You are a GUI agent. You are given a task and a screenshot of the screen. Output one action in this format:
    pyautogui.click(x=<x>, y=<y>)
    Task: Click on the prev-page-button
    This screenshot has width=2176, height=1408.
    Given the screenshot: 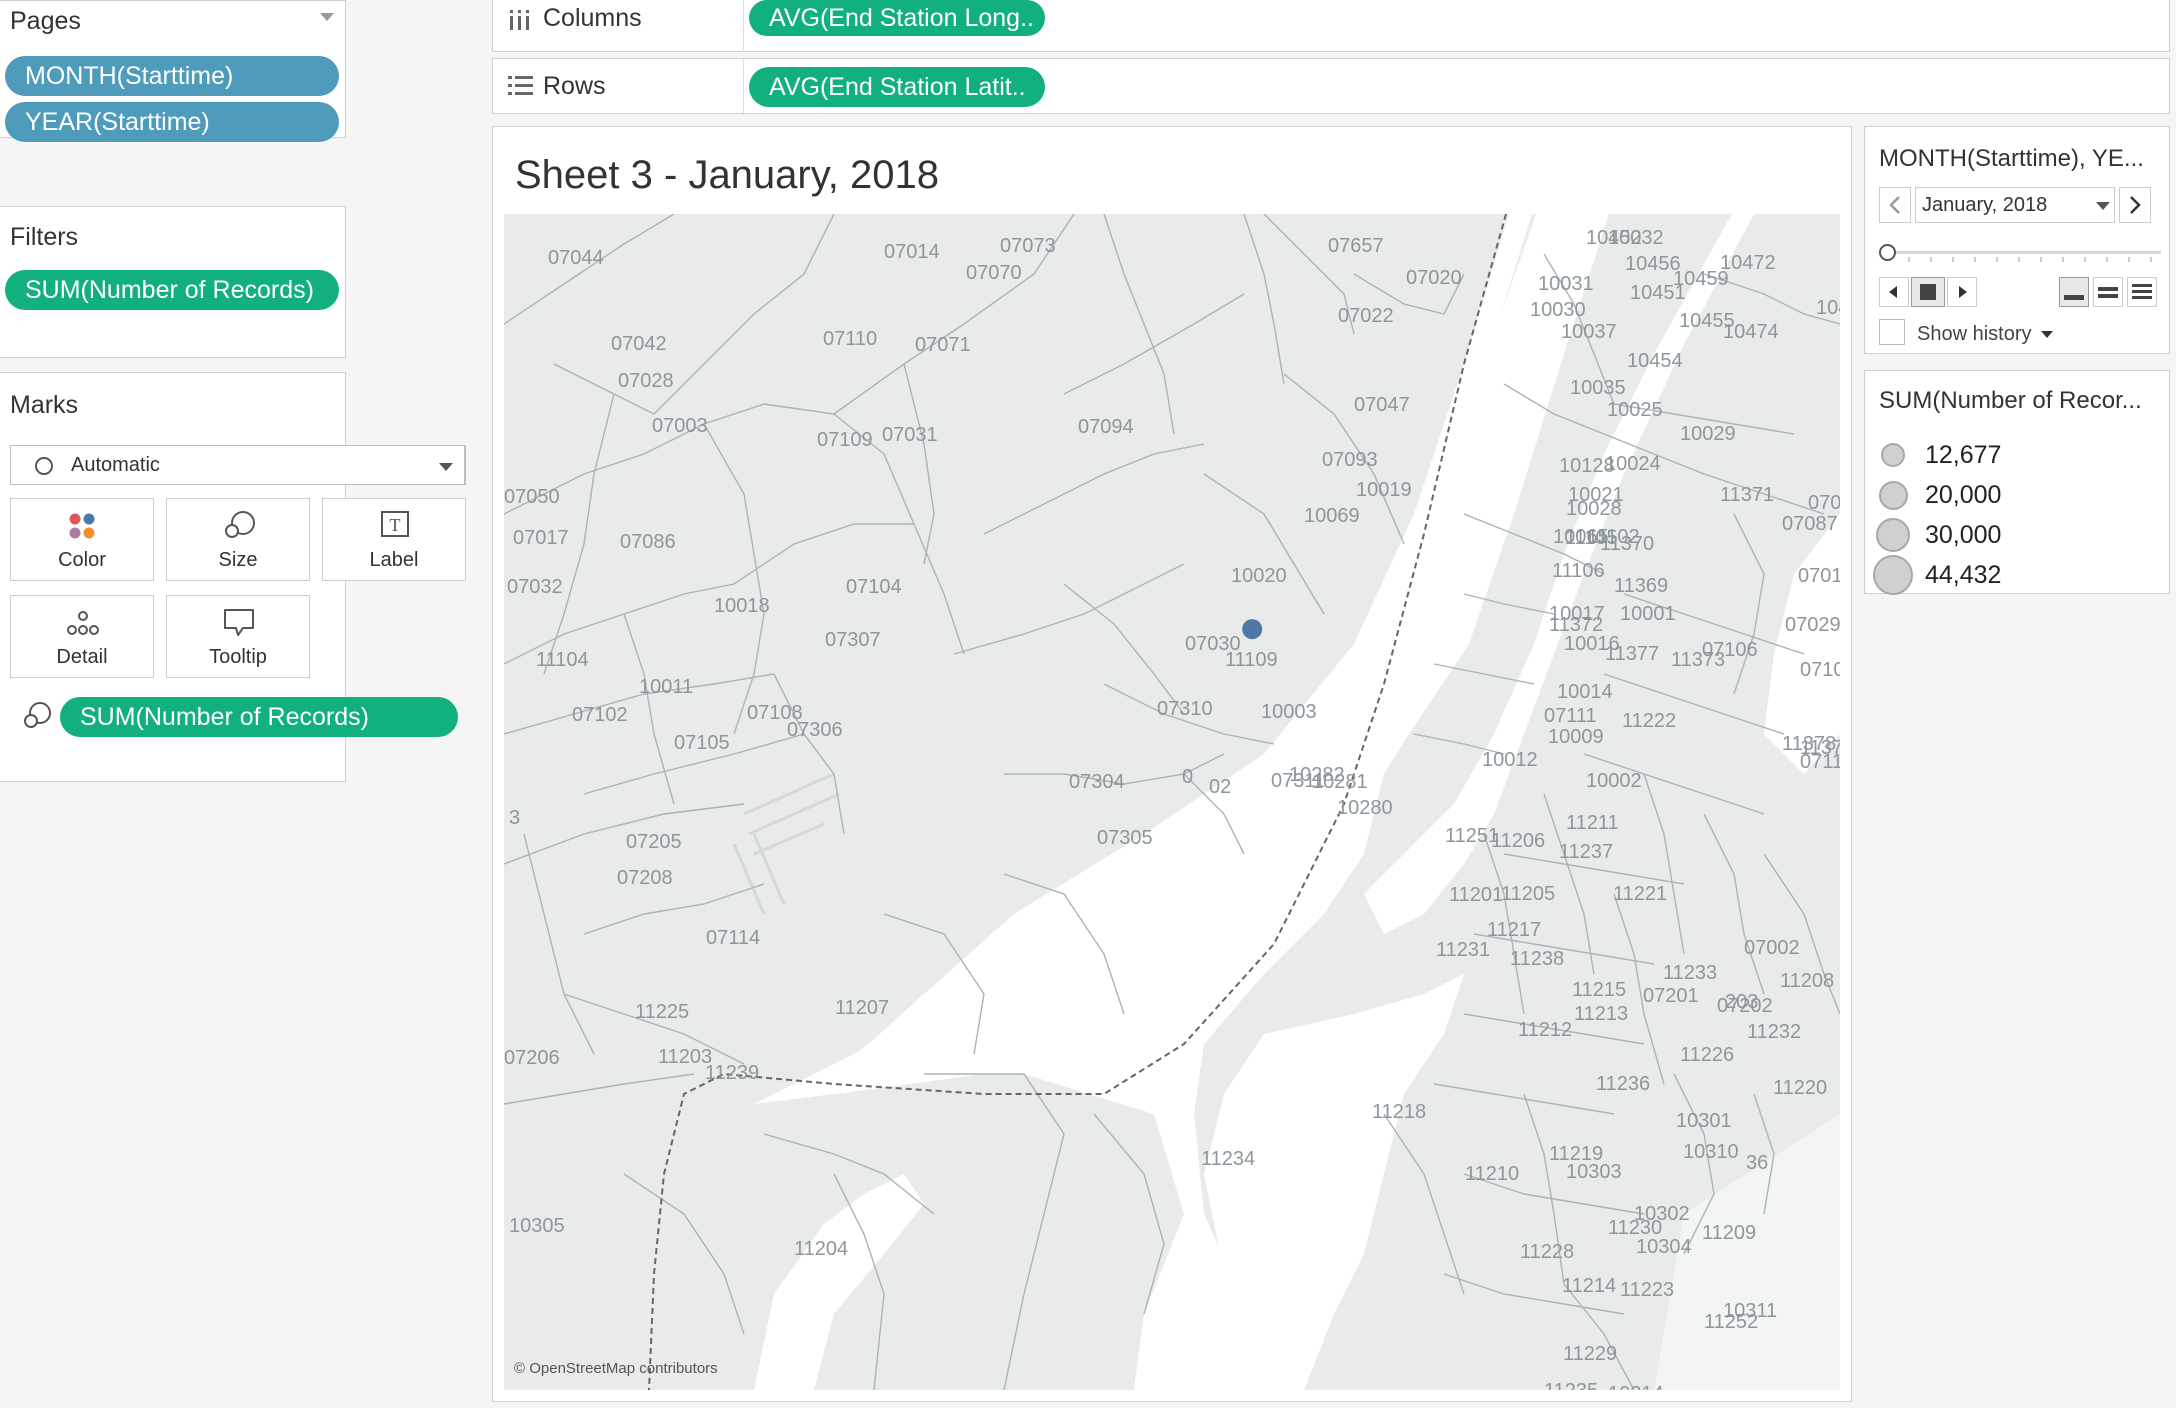 What is the action you would take?
    pyautogui.click(x=1895, y=205)
    